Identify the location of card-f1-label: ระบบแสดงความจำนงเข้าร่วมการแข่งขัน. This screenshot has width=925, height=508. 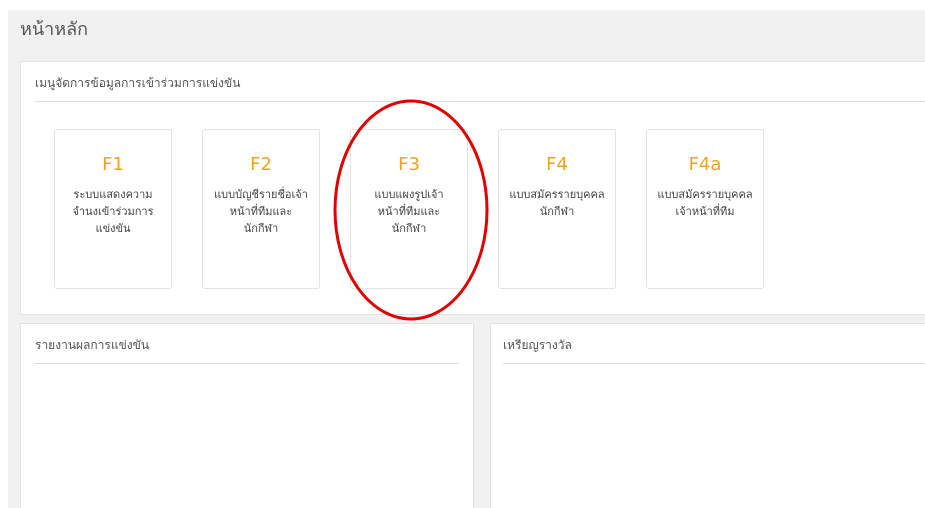
(113, 211).